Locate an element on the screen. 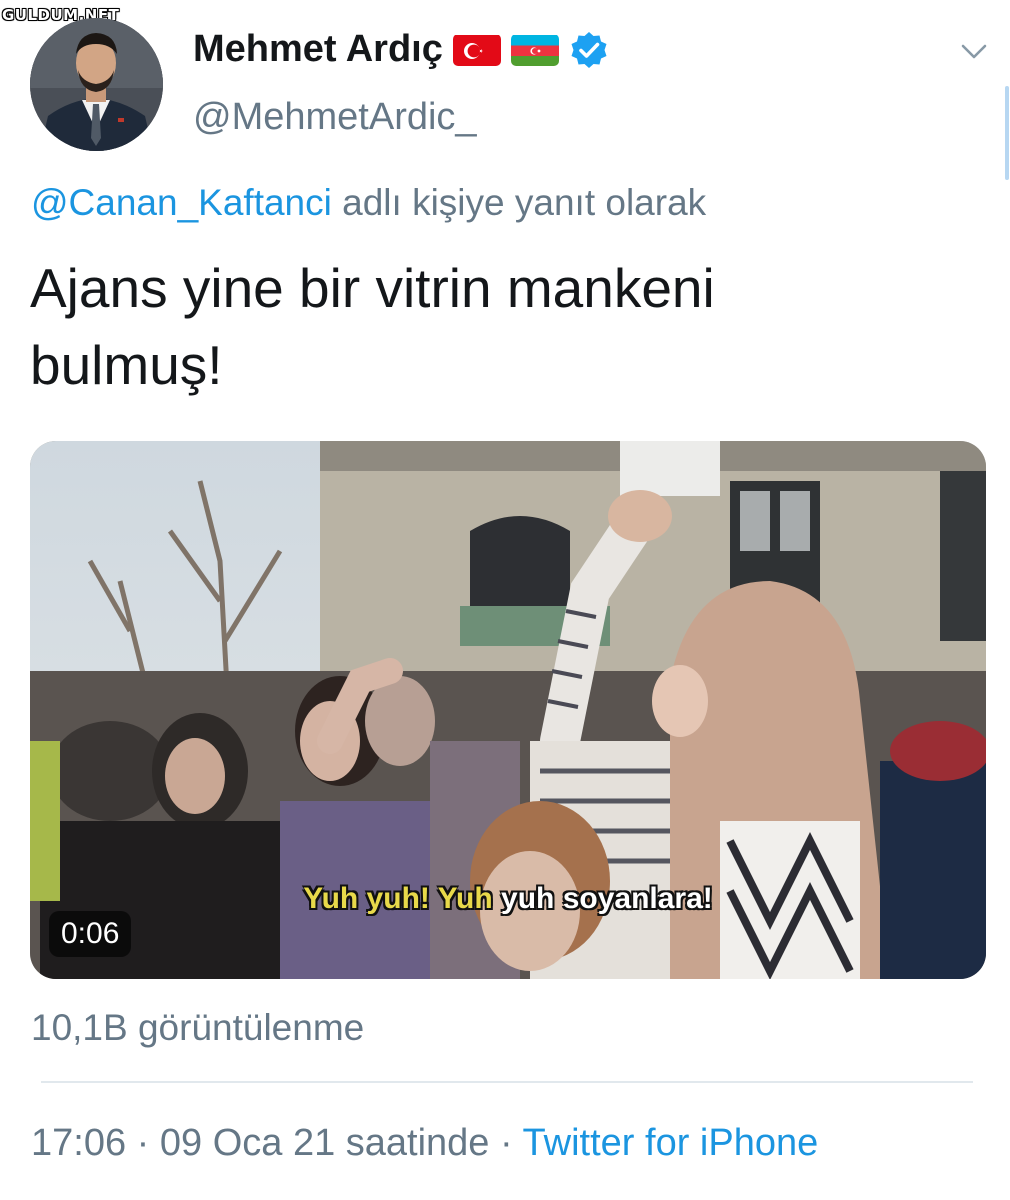  divider is located at coordinates (507, 1082).